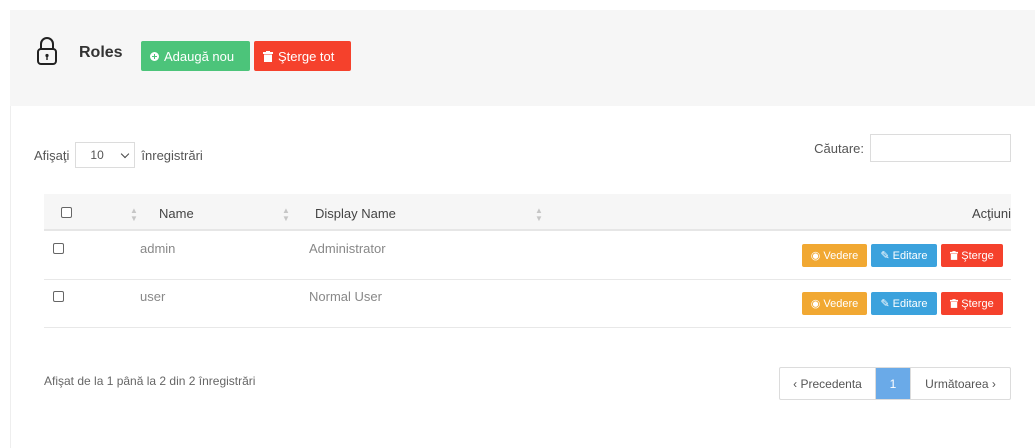 This screenshot has width=1035, height=448. Describe the element at coordinates (355, 213) in the screenshot. I see `column-header-display-name: Display Name` at that location.